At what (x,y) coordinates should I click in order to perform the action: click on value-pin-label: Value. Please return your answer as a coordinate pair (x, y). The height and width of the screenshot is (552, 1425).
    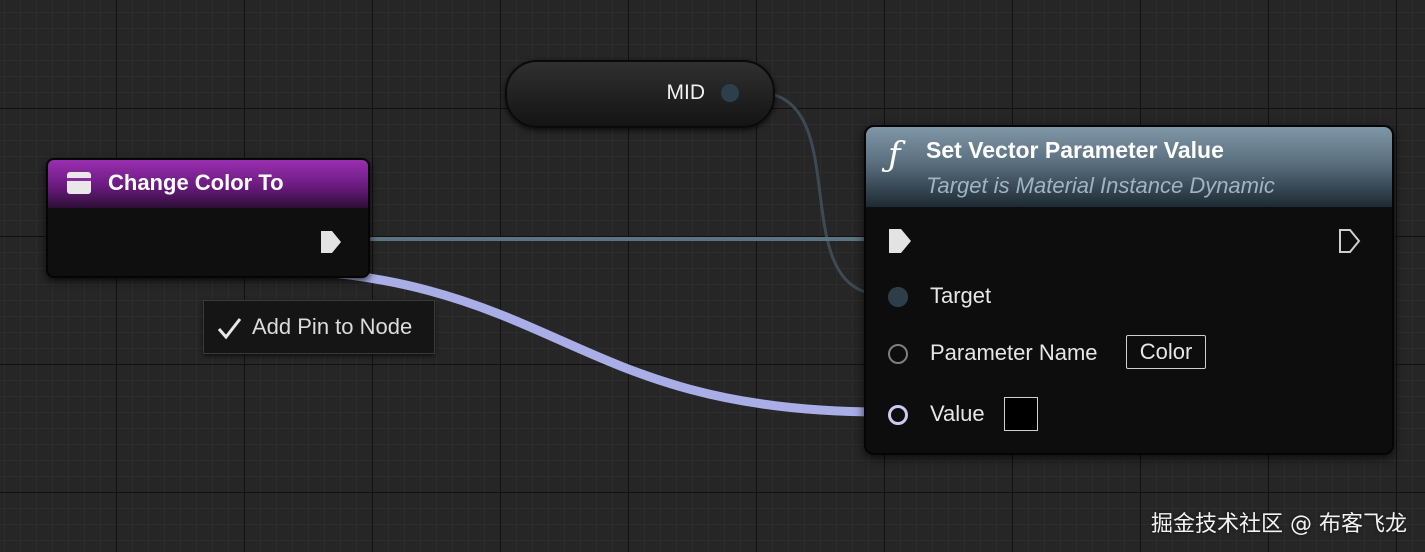
    Looking at the image, I should click on (957, 413).